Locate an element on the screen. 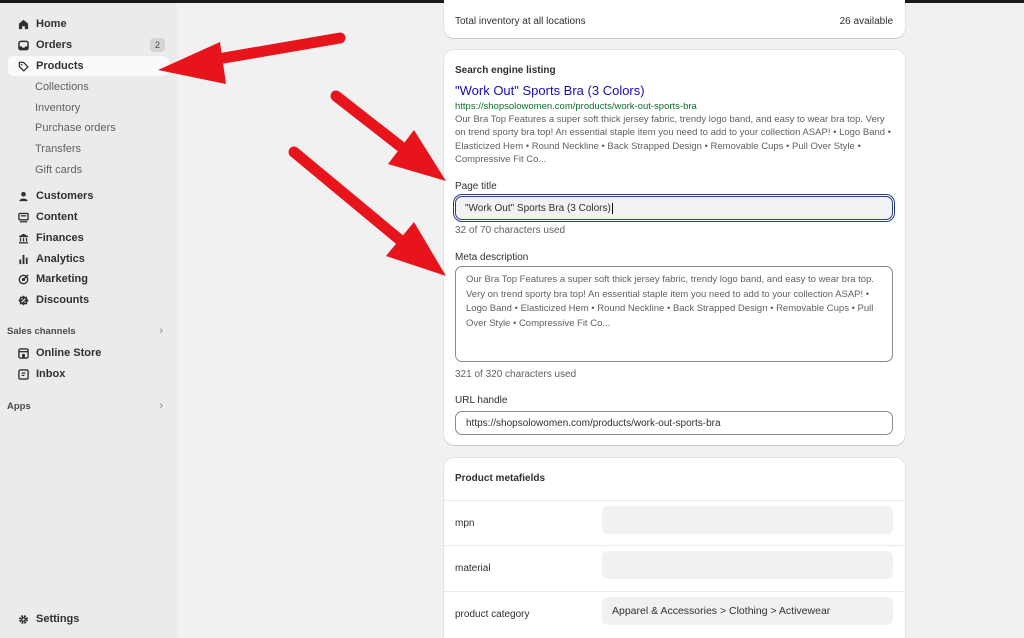  sidebar-item-label: Home is located at coordinates (51, 24).